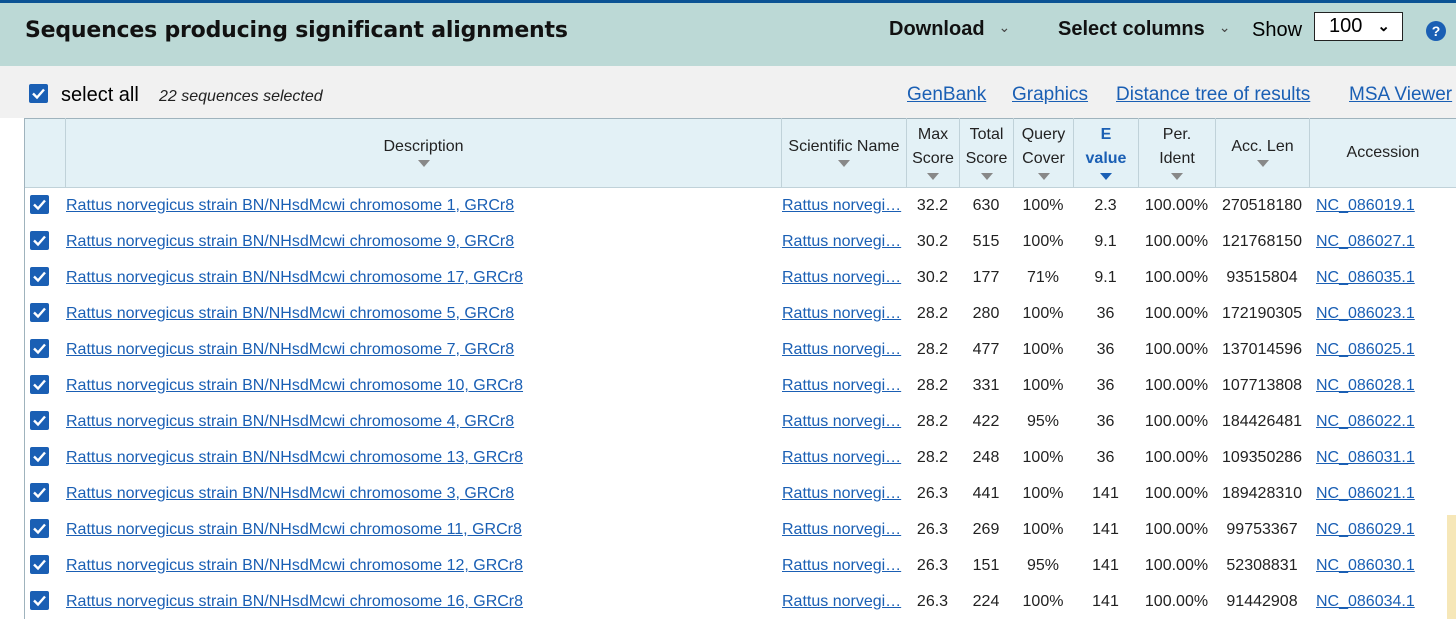  What do you see at coordinates (1365, 422) in the screenshot?
I see `accession-link: NC_086022.1` at bounding box center [1365, 422].